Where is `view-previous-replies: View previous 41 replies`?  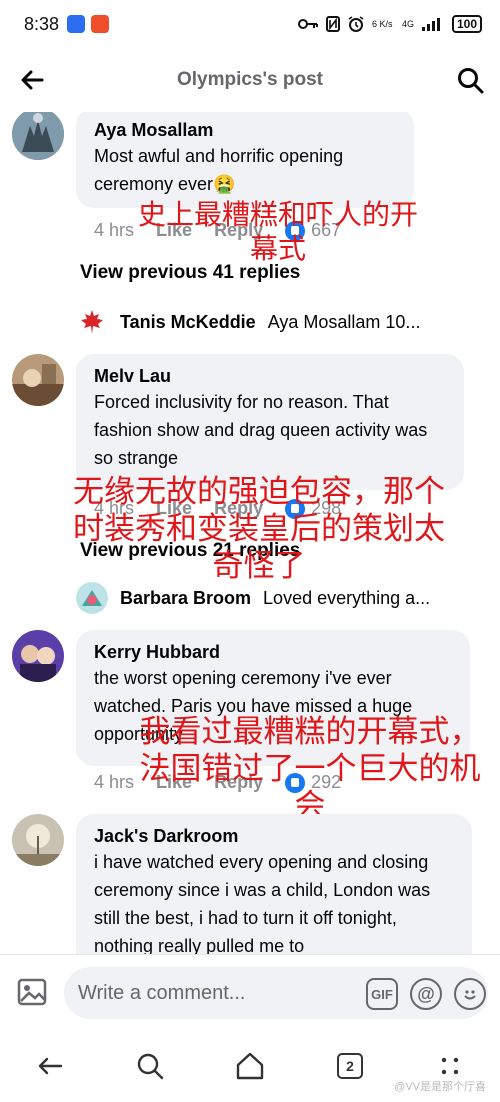
view-previous-replies: View previous 41 replies is located at coordinates (190, 273).